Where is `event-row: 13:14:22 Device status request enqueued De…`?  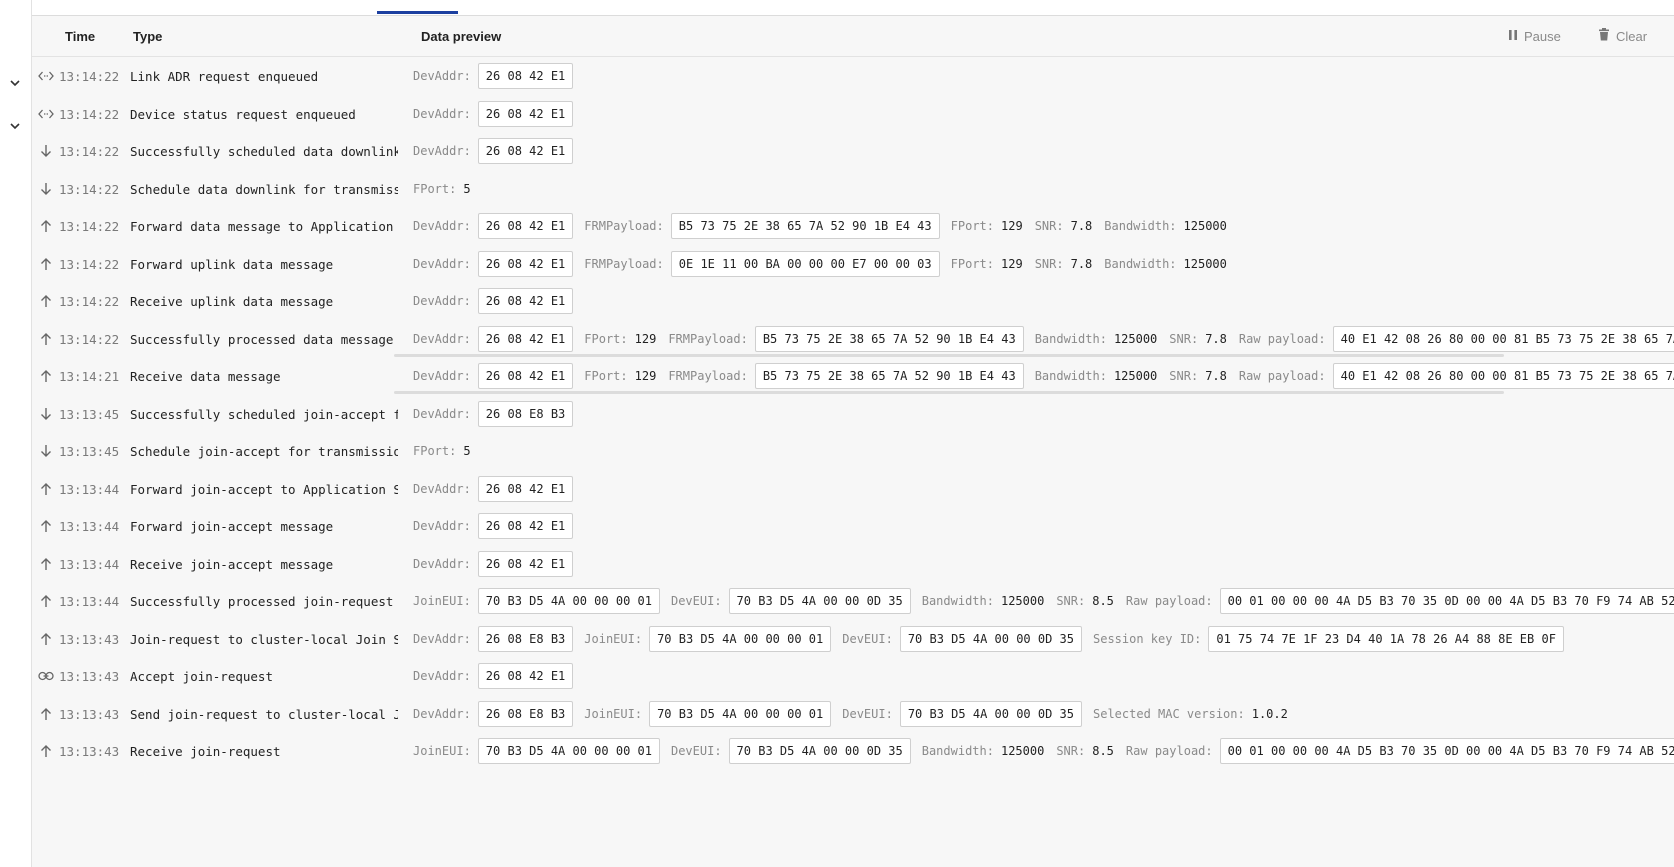 event-row: 13:14:22 Device status request enqueued De… is located at coordinates (853, 114).